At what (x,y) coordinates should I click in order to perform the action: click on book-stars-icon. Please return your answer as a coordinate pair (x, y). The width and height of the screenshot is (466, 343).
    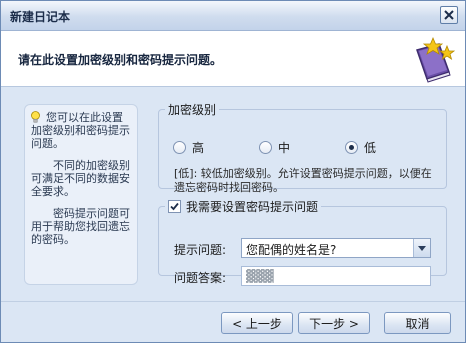
    Looking at the image, I should click on (436, 59).